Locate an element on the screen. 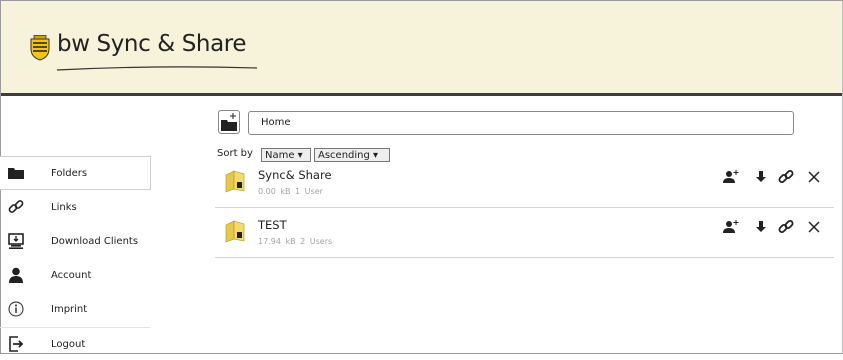  sidebar-item-label: Logout is located at coordinates (68, 344).